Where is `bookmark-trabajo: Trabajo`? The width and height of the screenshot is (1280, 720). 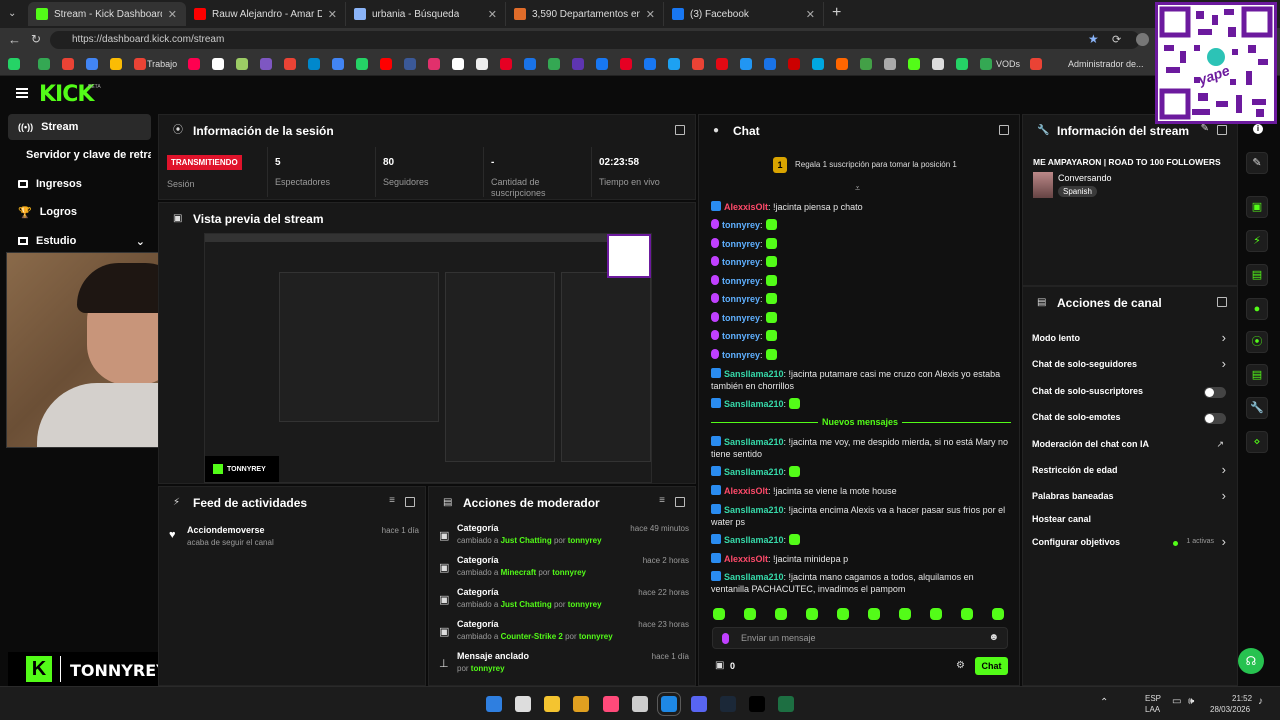
bookmark-trabajo: Trabajo is located at coordinates (162, 64).